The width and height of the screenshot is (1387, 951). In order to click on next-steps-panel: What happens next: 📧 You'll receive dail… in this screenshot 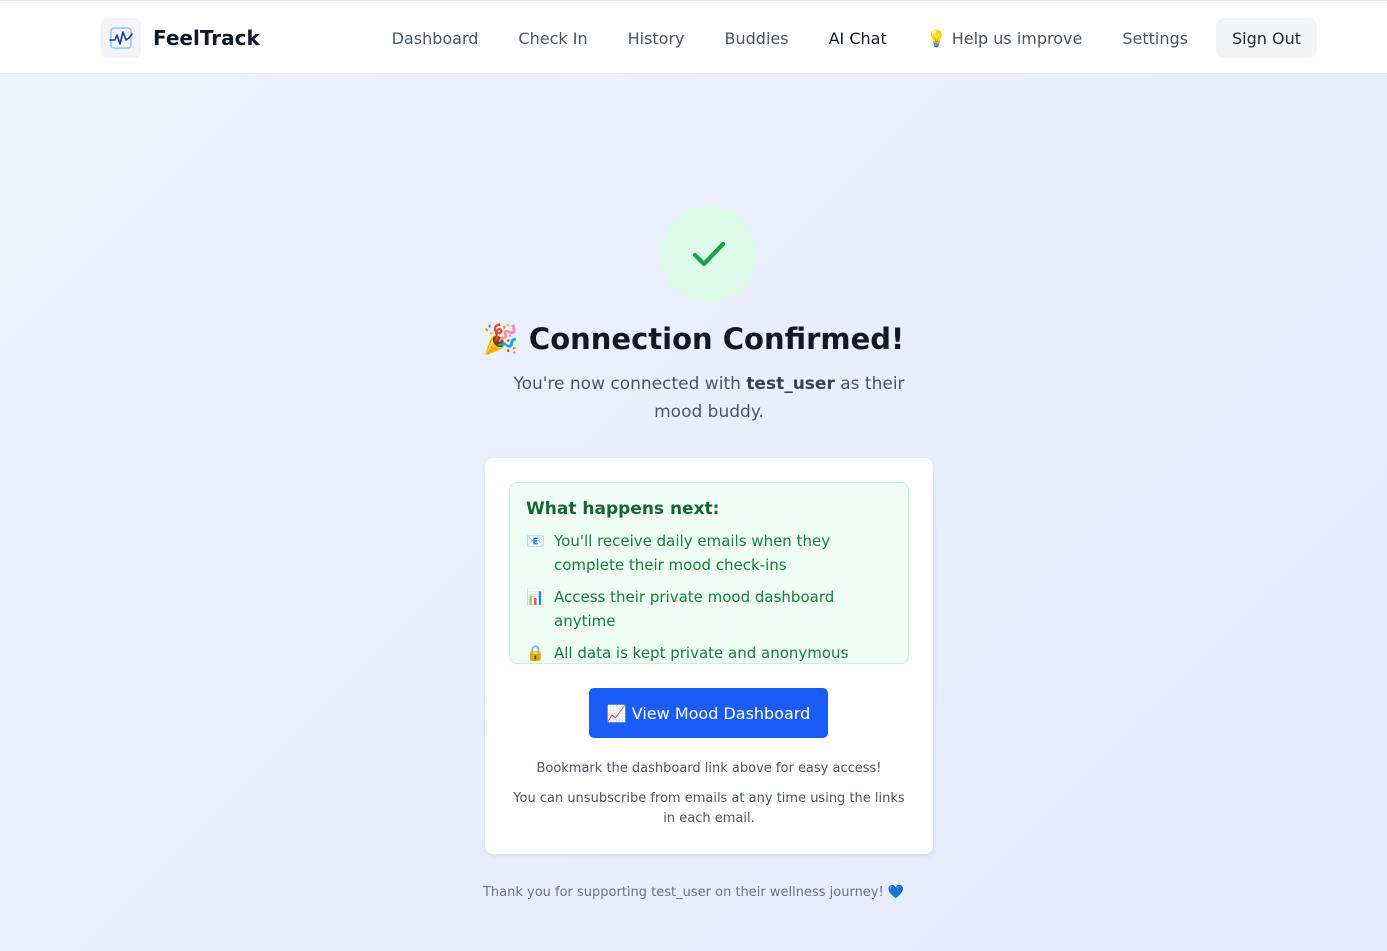, I will do `click(709, 573)`.